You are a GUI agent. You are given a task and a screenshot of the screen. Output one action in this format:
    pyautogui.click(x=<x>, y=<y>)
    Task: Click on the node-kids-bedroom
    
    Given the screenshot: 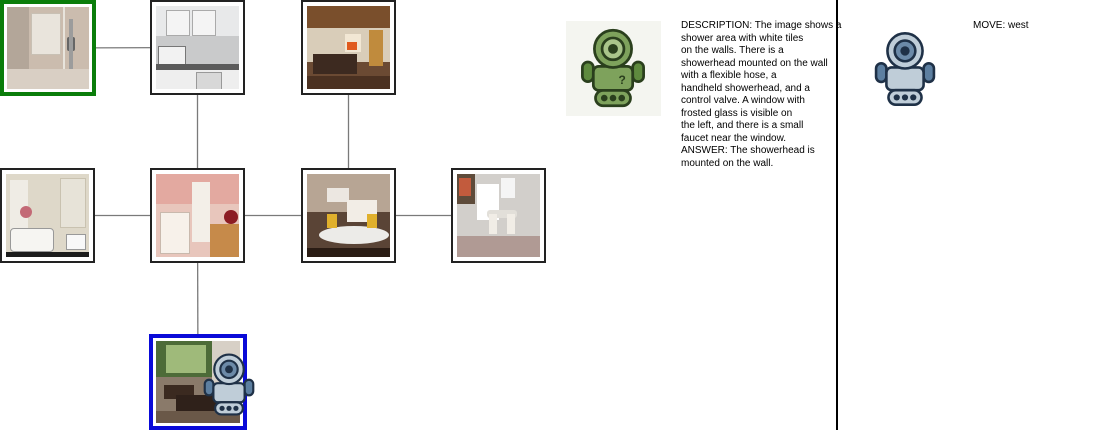 What is the action you would take?
    pyautogui.click(x=197, y=215)
    